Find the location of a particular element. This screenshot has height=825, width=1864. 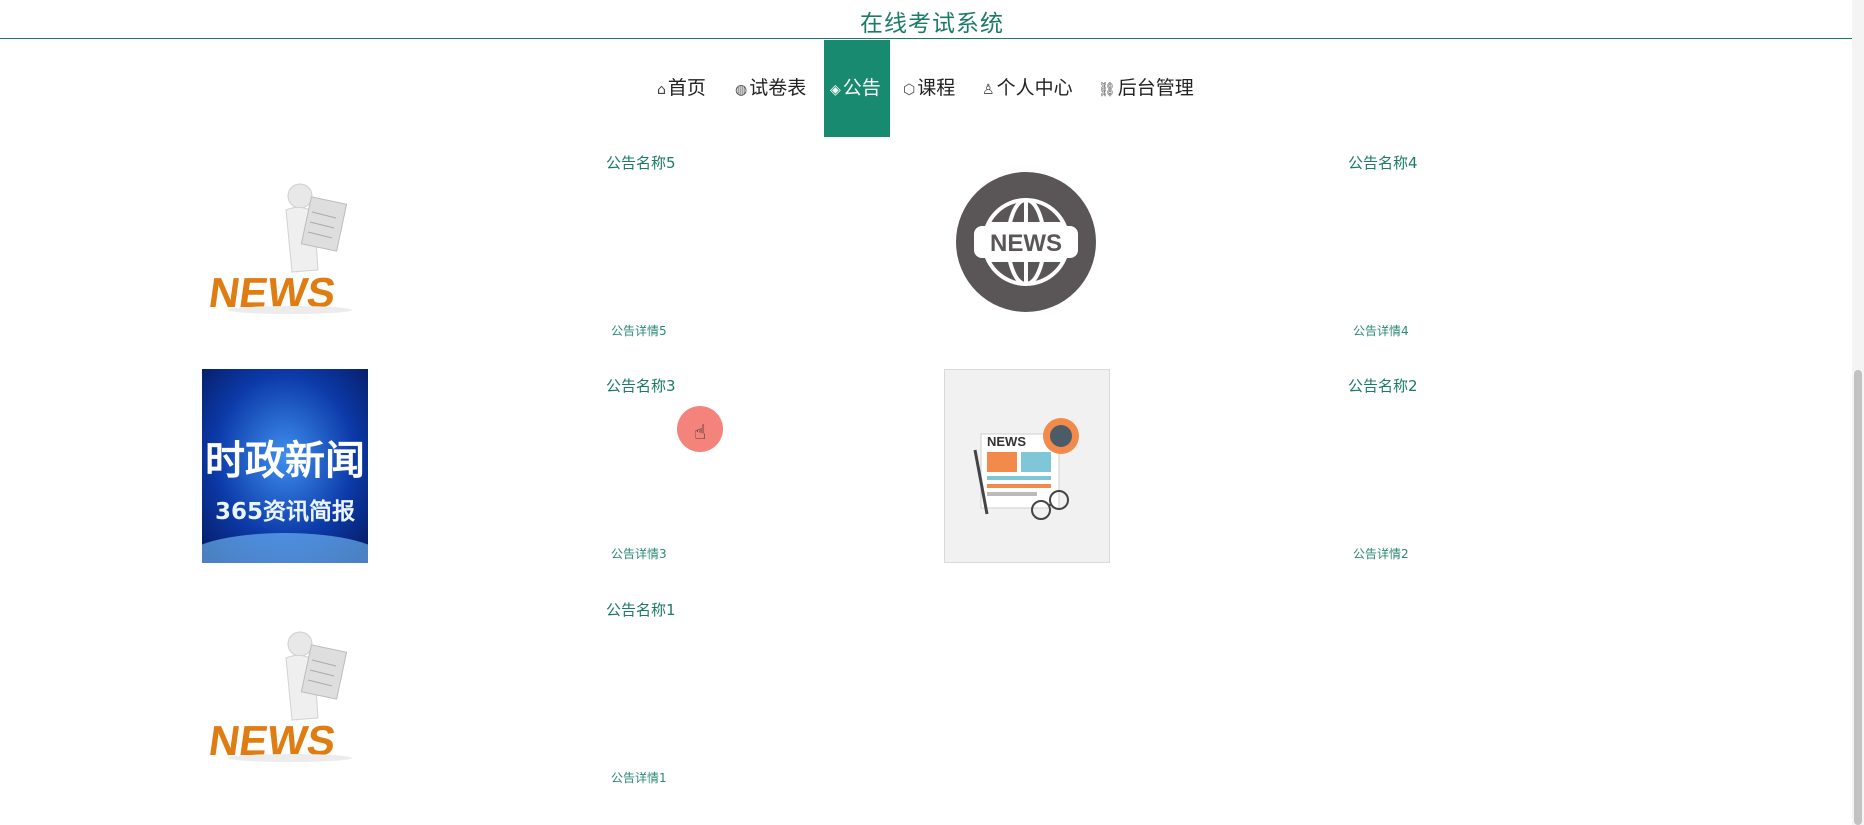

notice-image-4: NEWS is located at coordinates (1026, 243).